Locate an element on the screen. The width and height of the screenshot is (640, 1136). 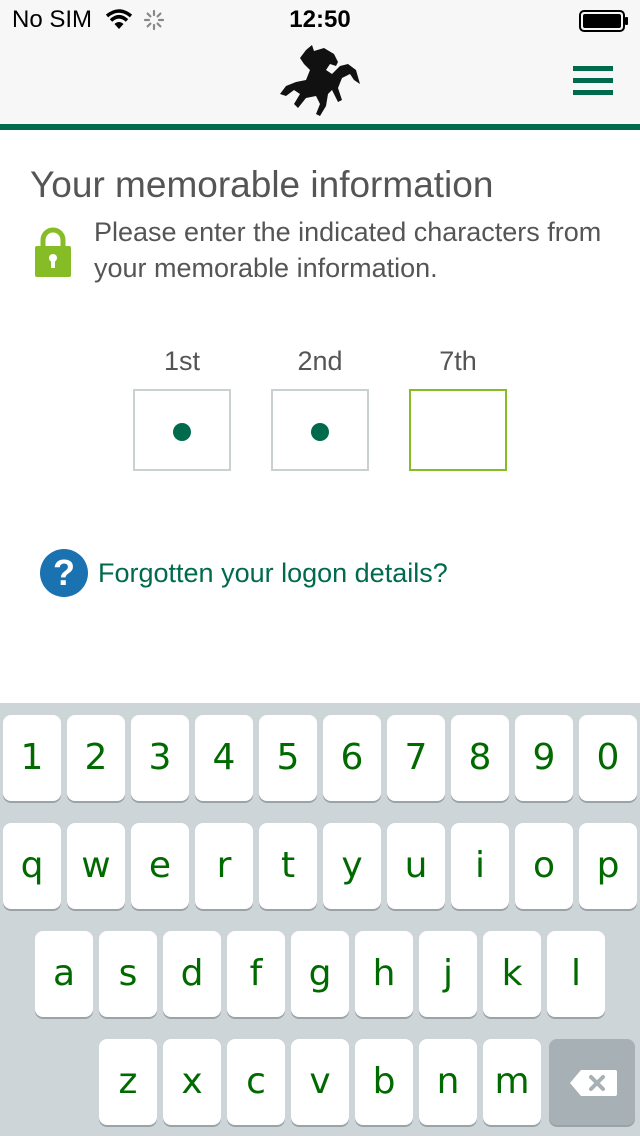
key-3: 3 is located at coordinates (160, 758).